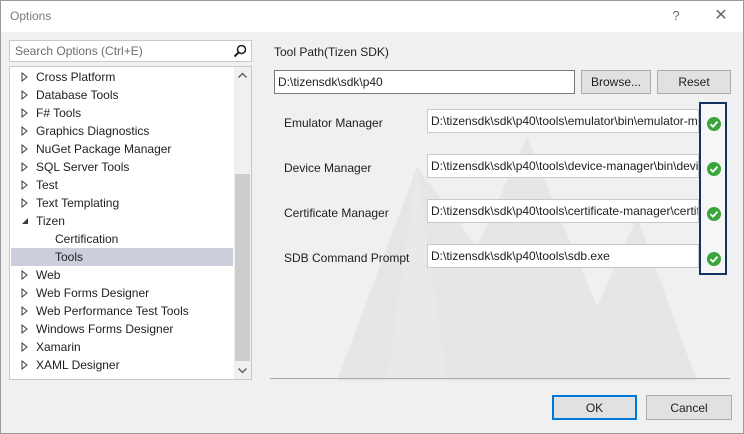  Describe the element at coordinates (424, 82) in the screenshot. I see `tool-path-input` at that location.